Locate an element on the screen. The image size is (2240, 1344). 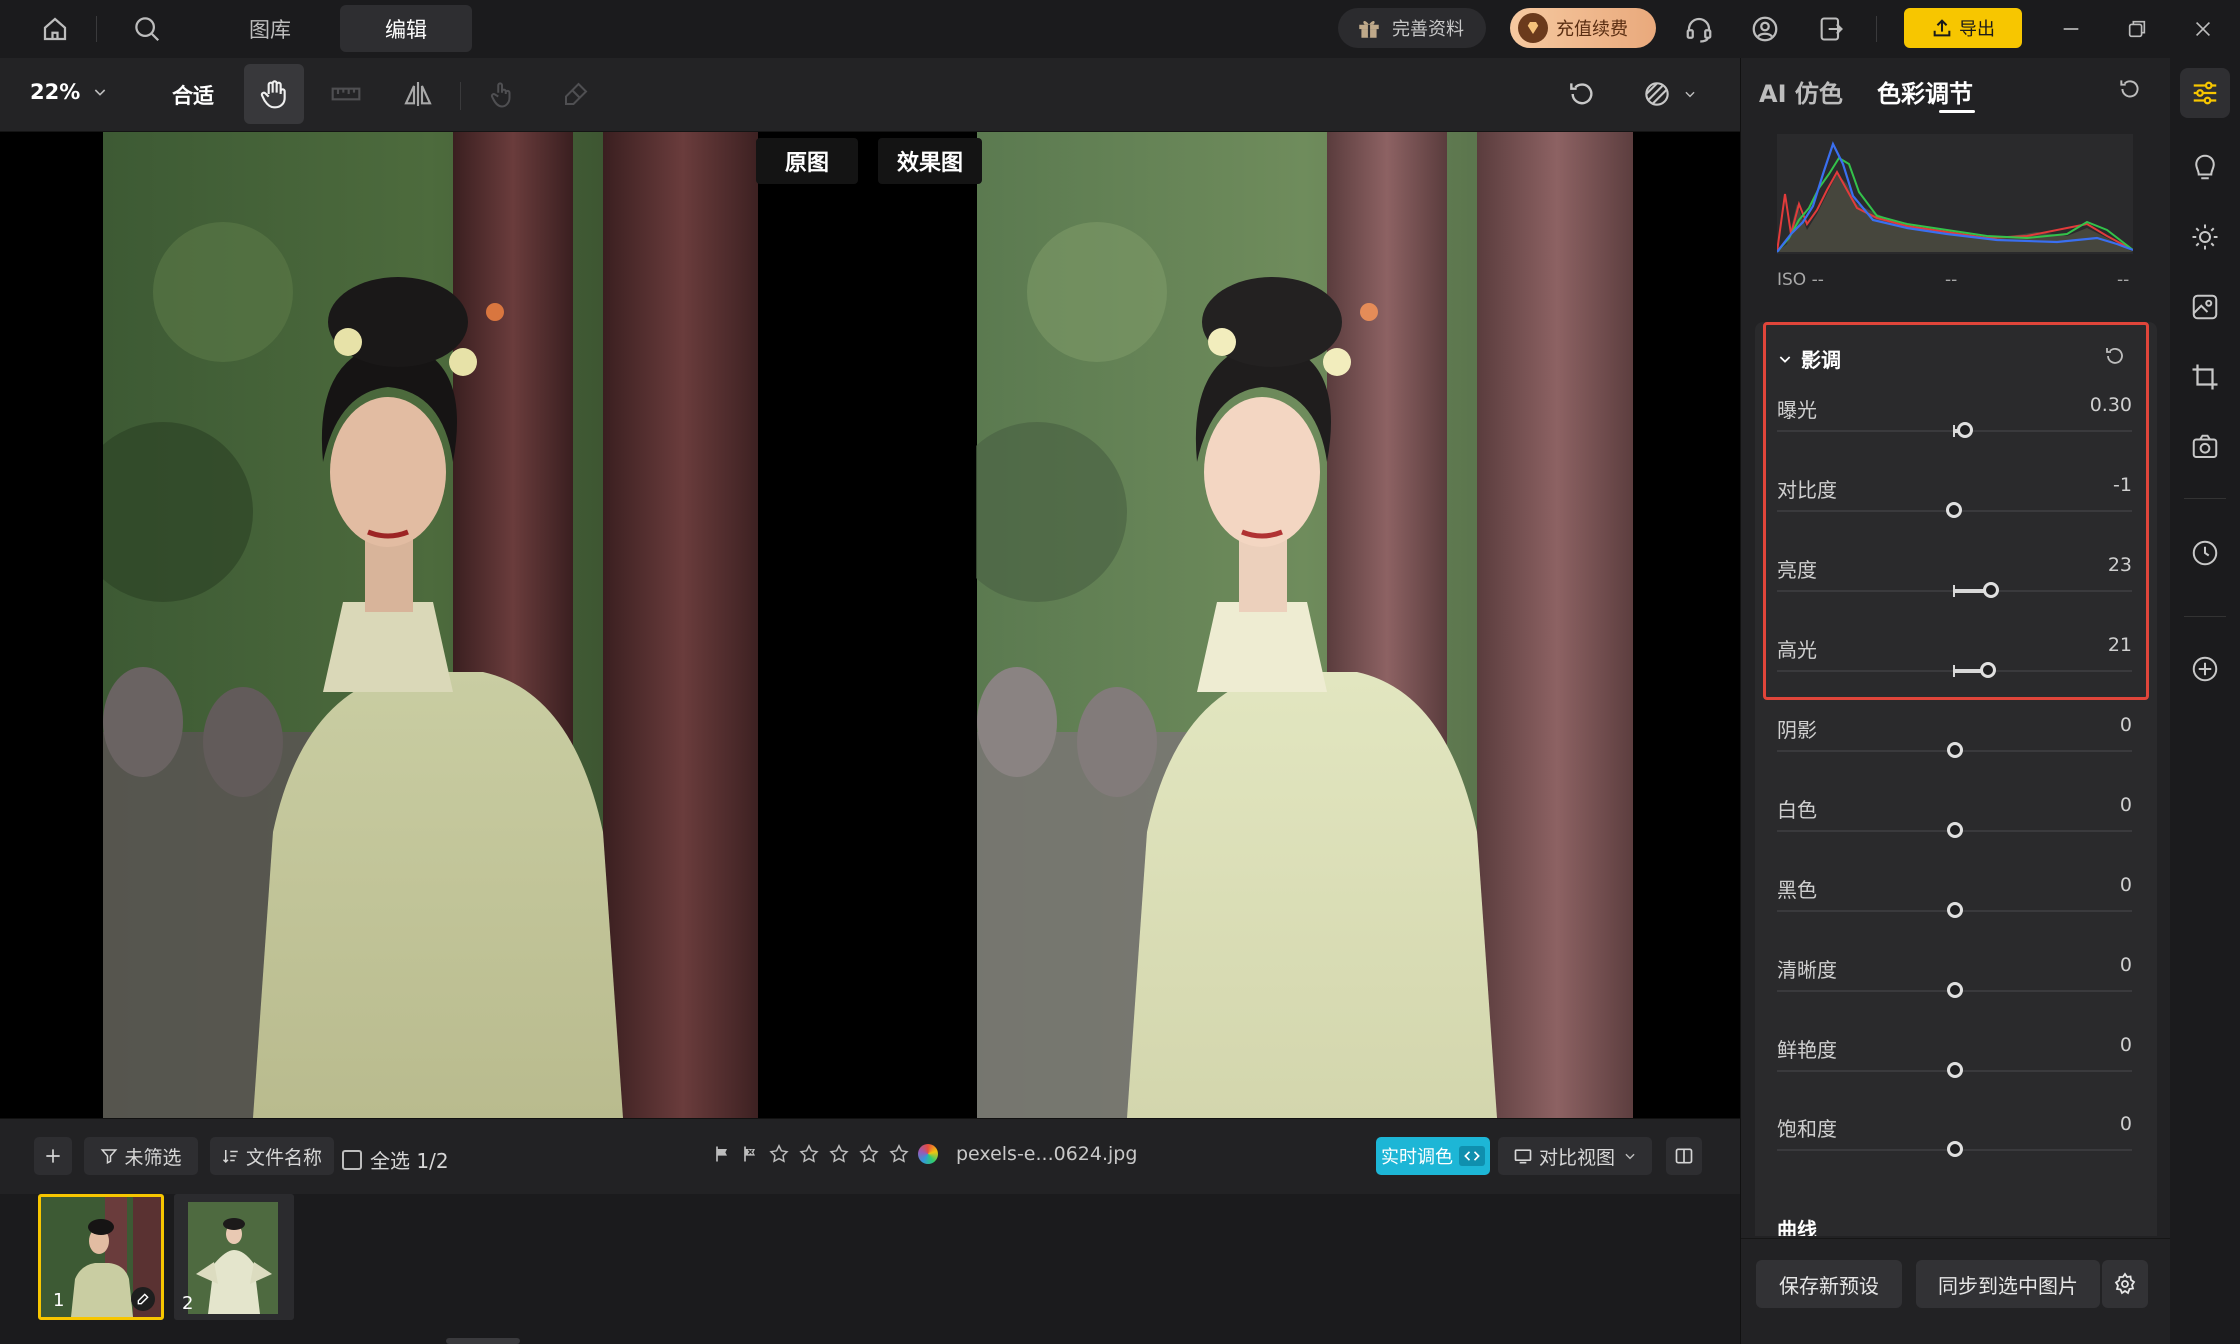
slider-clarity: 清晰度 0 is located at coordinates (1954, 994).